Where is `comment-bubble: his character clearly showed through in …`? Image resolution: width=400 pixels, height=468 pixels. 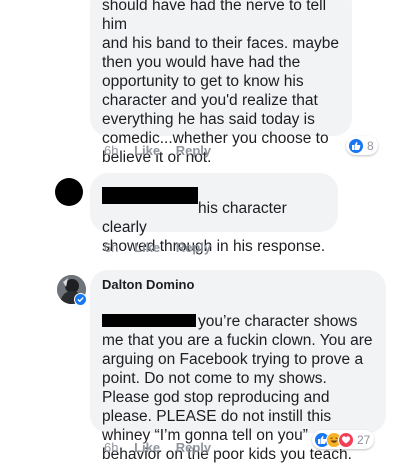 comment-bubble: his character clearly showed through in … is located at coordinates (214, 214).